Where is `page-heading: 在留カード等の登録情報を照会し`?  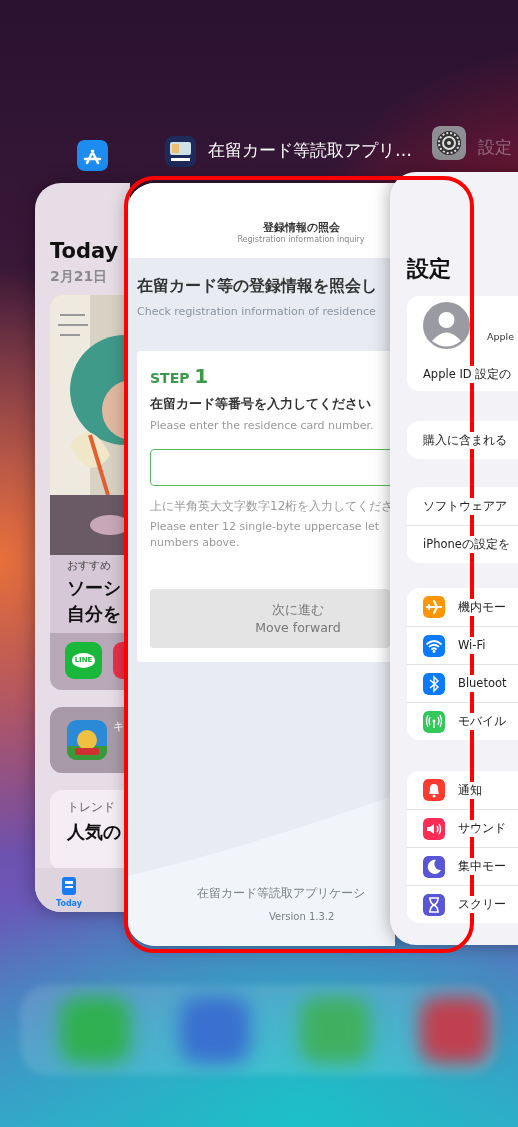 page-heading: 在留カード等の登録情報を照会し is located at coordinates (257, 286).